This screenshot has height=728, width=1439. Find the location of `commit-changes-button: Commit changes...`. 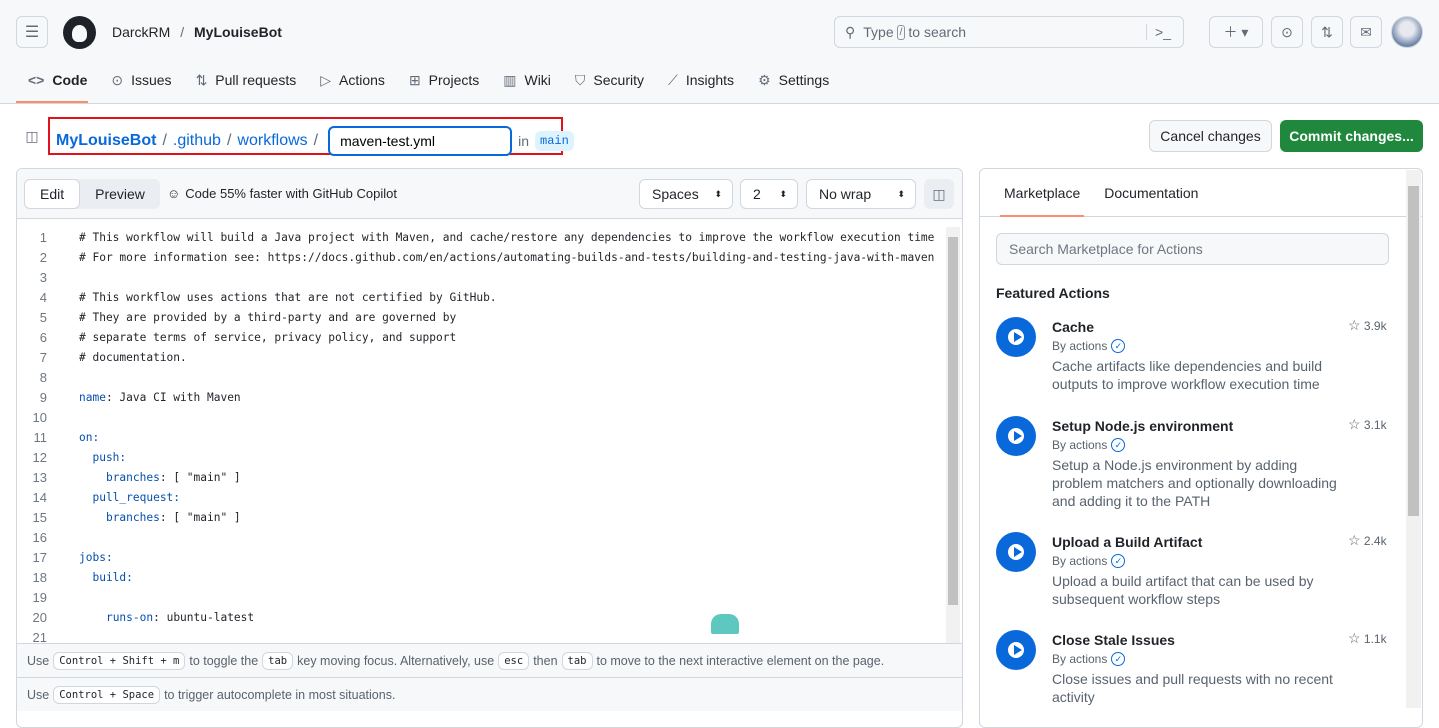

commit-changes-button: Commit changes... is located at coordinates (1351, 136).